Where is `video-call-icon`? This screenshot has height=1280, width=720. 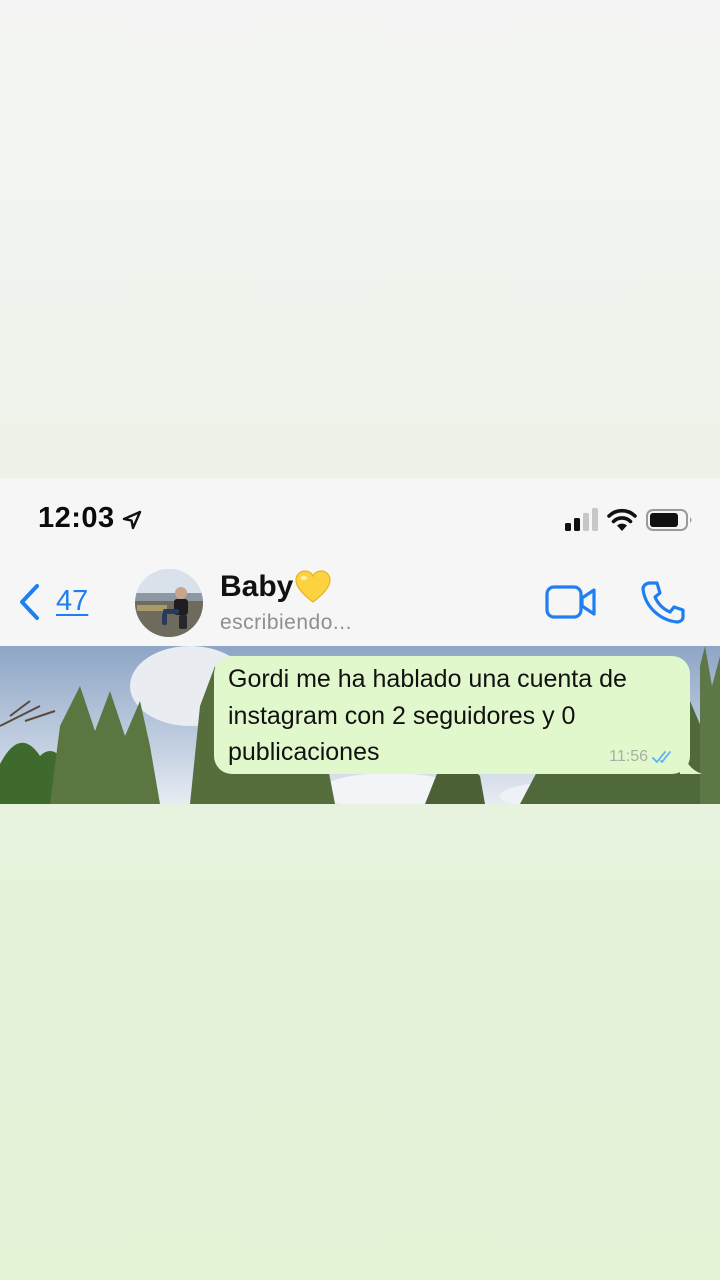 video-call-icon is located at coordinates (570, 602).